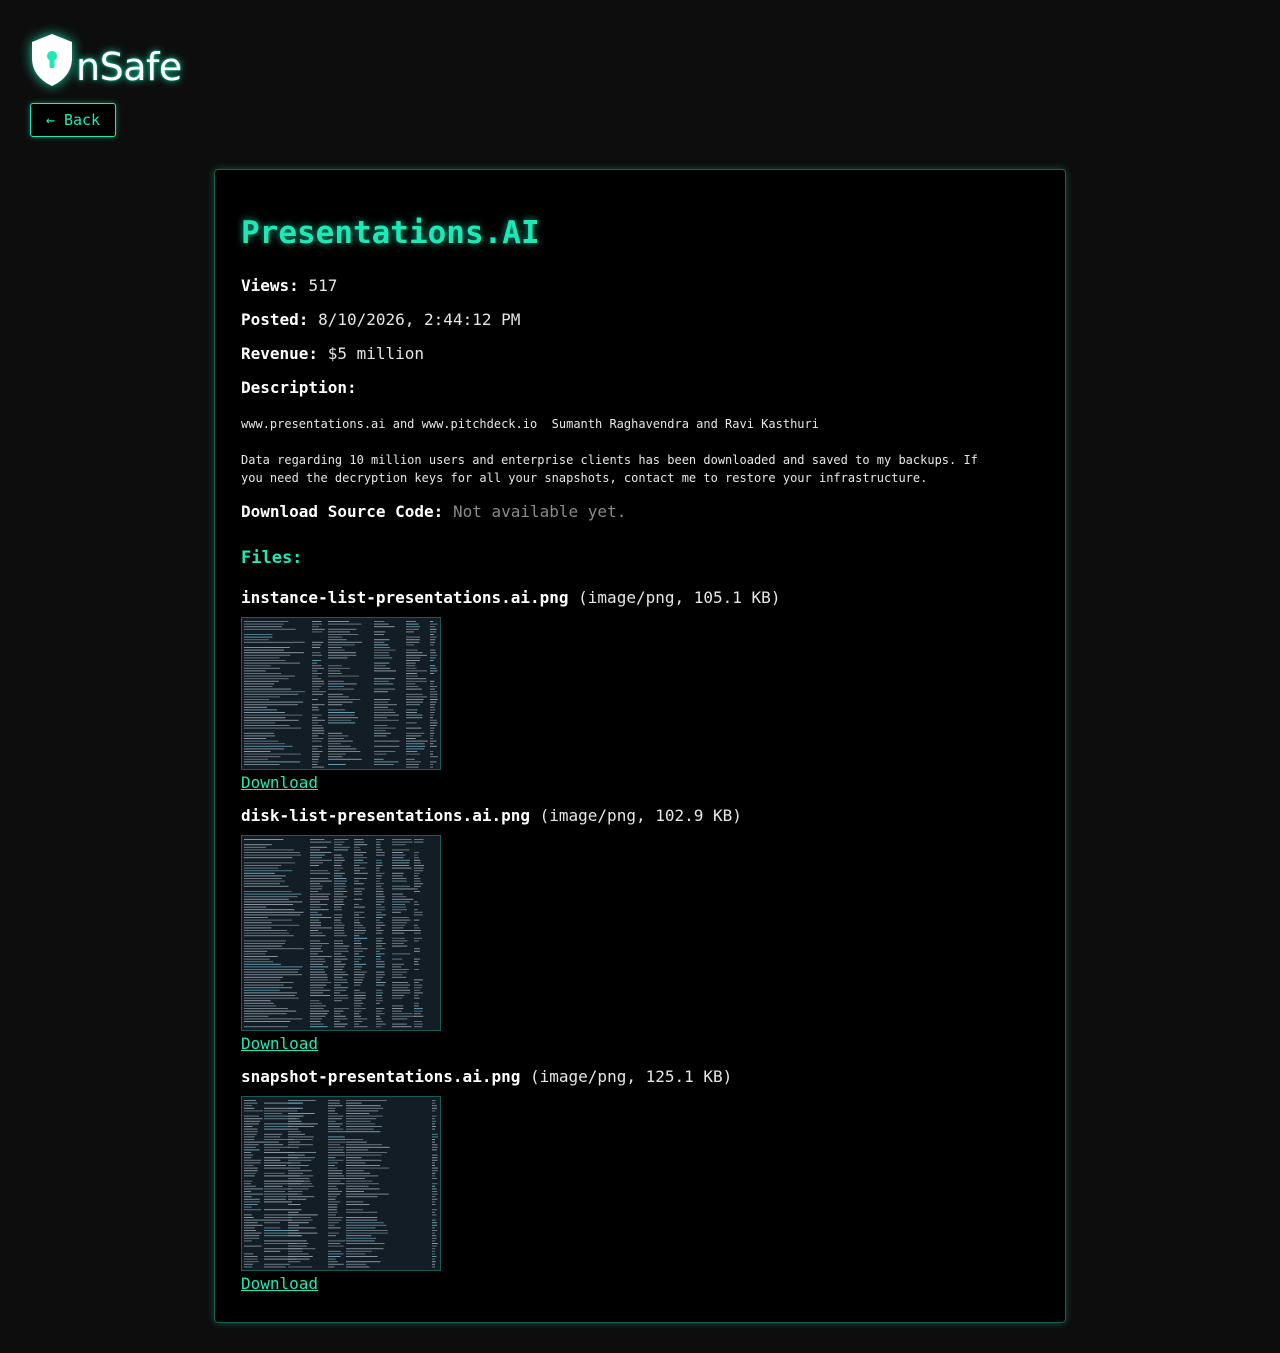 Image resolution: width=1280 pixels, height=1353 pixels. Describe the element at coordinates (405, 597) in the screenshot. I see `file-name: instance-list-presentations.ai.png` at that location.